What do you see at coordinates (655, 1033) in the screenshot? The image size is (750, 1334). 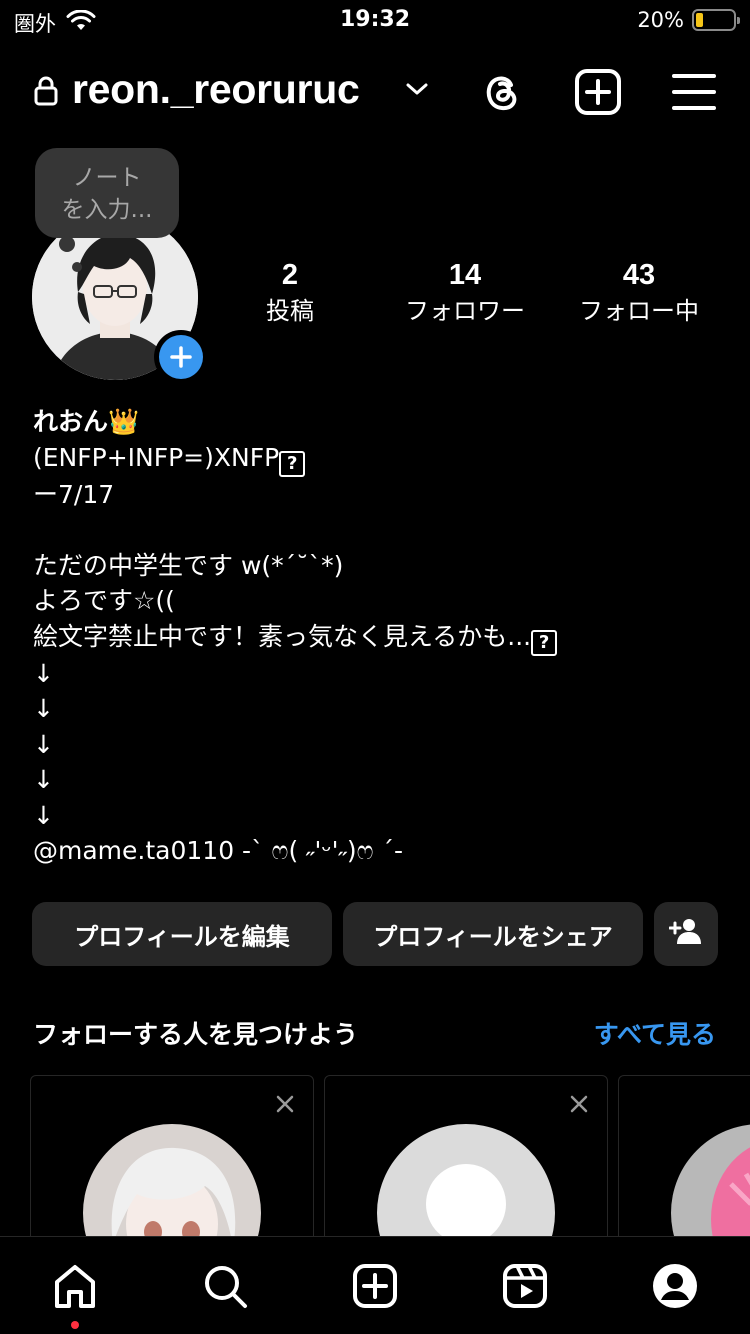 I see `see-all-link: すべて見る` at bounding box center [655, 1033].